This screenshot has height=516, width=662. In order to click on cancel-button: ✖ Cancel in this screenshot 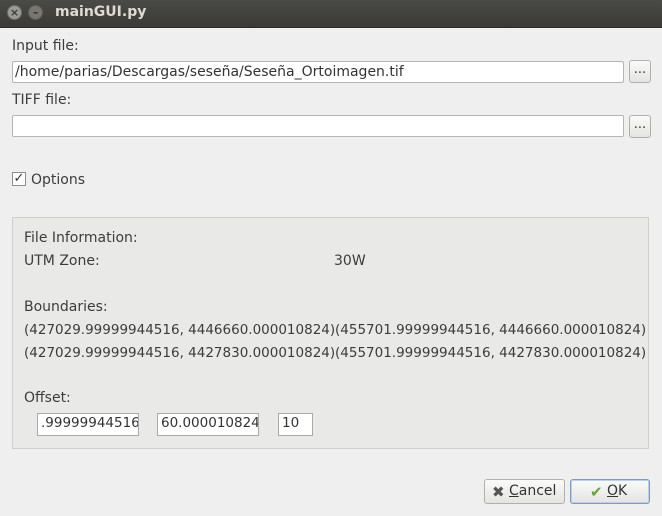, I will do `click(524, 491)`.